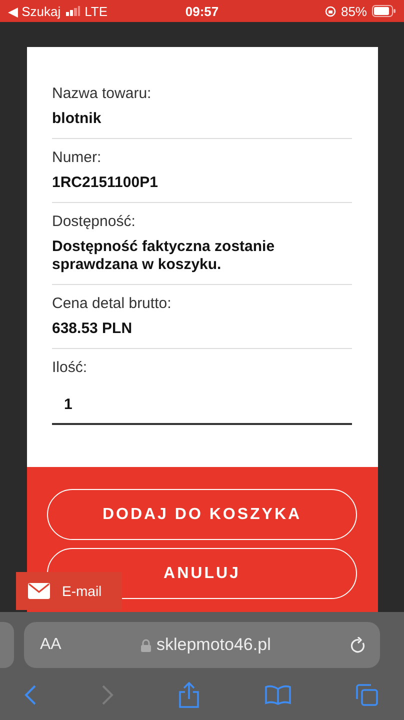 Image resolution: width=404 pixels, height=720 pixels. Describe the element at coordinates (112, 303) in the screenshot. I see `field-label: Cena detal brutto:` at that location.